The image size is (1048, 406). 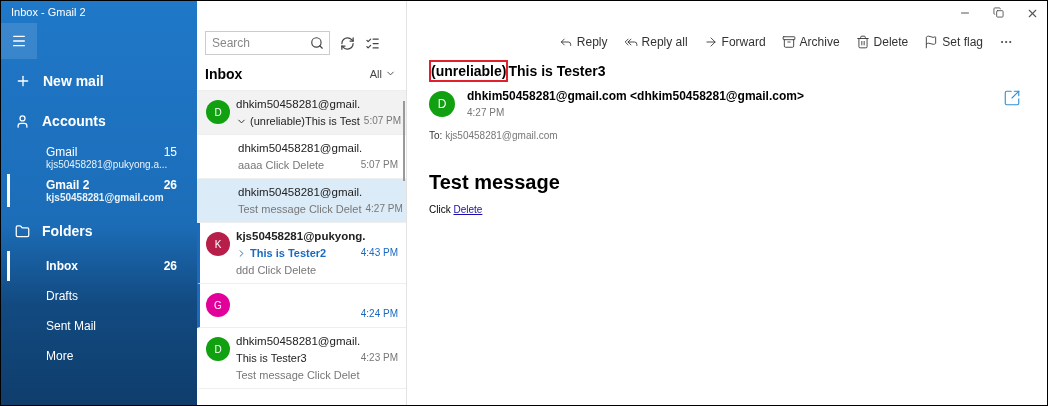 What do you see at coordinates (224, 73) in the screenshot?
I see `folder-title: Inbox` at bounding box center [224, 73].